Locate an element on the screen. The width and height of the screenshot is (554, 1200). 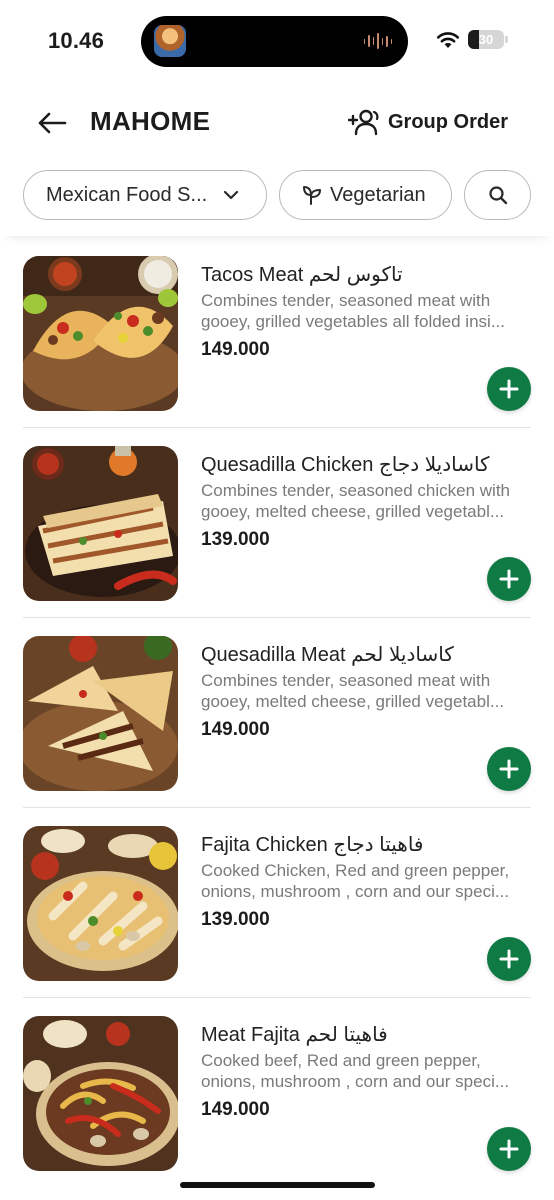
chevron-down-icon is located at coordinates (231, 195).